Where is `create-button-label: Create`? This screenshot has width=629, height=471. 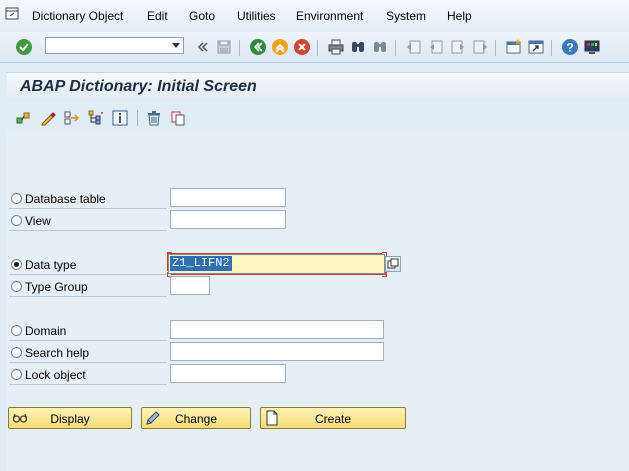
create-button-label: Create is located at coordinates (333, 419).